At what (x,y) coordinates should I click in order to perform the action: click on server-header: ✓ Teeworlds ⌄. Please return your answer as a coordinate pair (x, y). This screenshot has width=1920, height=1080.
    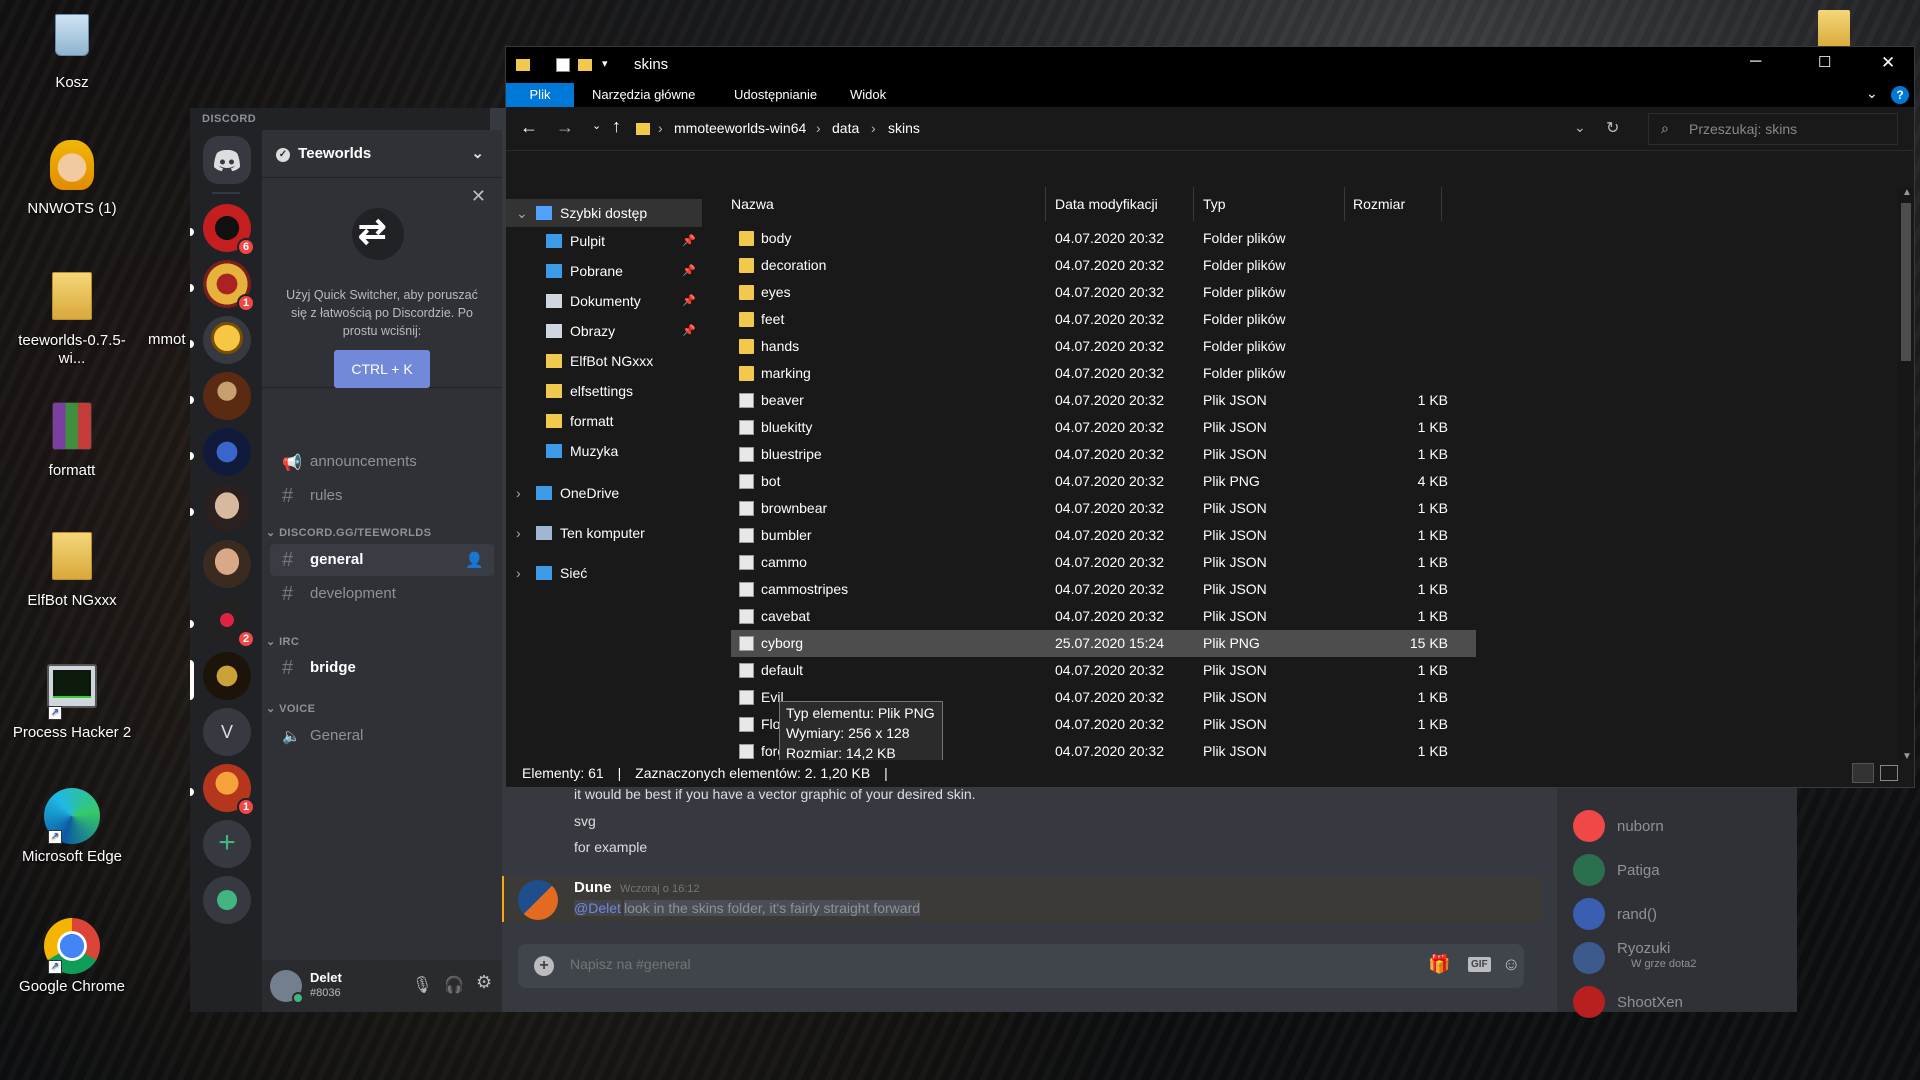
    Looking at the image, I should click on (382, 154).